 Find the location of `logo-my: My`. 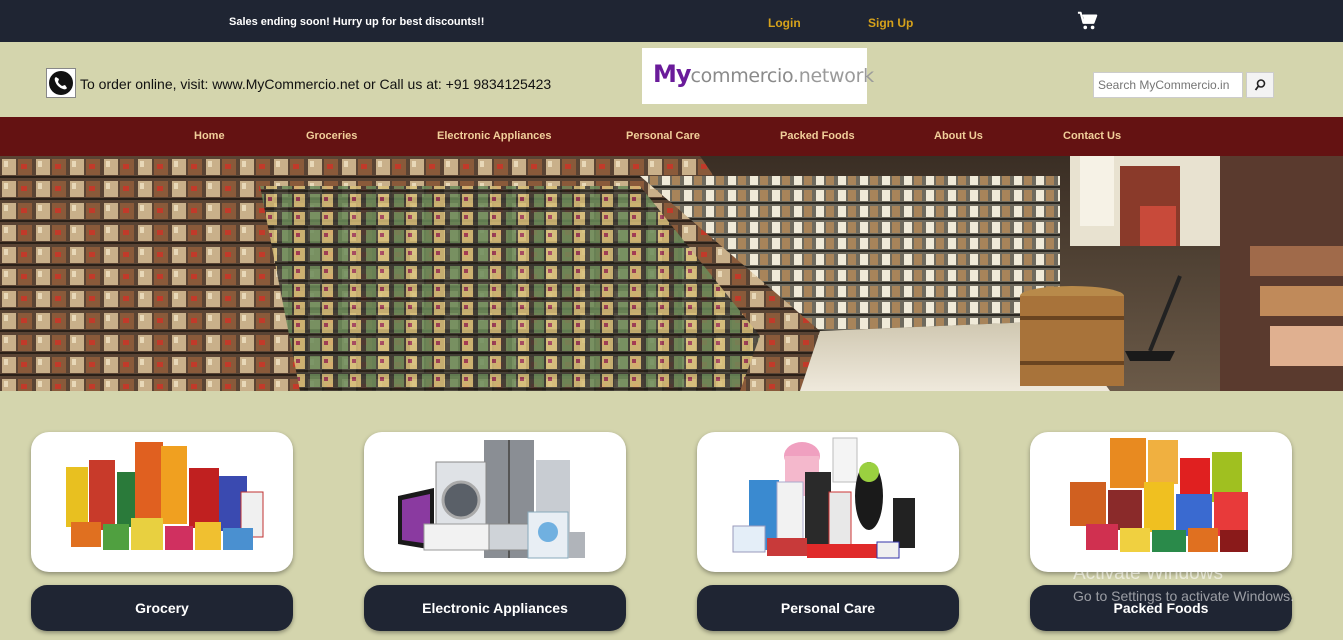

logo-my: My is located at coordinates (672, 74).